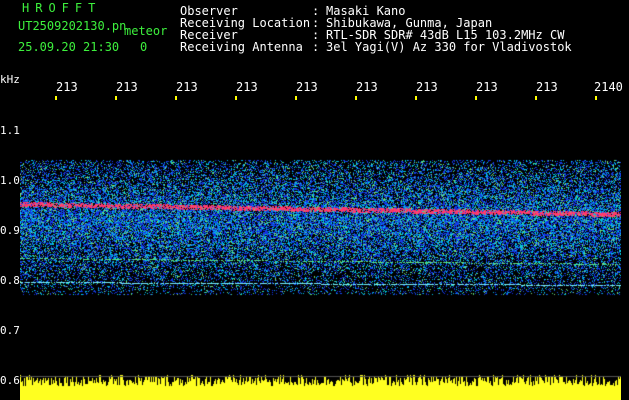 The height and width of the screenshot is (400, 629). Describe the element at coordinates (10, 130) in the screenshot. I see `freq-tick: 1.1` at that location.